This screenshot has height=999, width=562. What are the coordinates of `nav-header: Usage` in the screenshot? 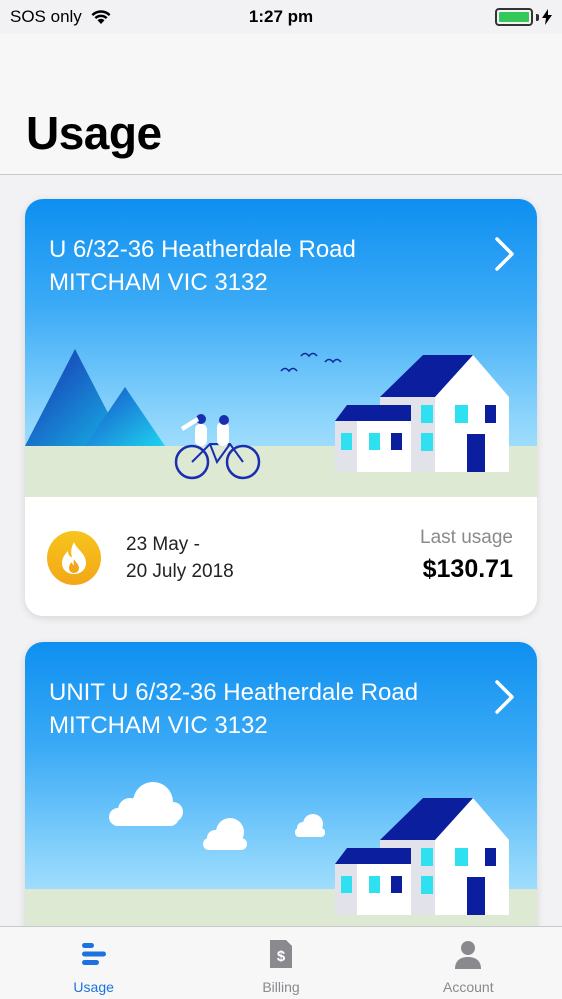 It's located at (281, 104).